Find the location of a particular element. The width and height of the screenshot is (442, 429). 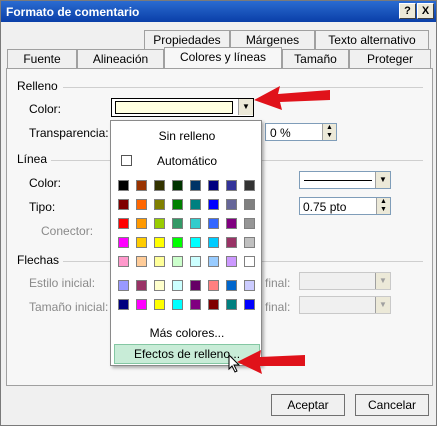

tab-texto-alternativo: Texto alternativo is located at coordinates (372, 39).